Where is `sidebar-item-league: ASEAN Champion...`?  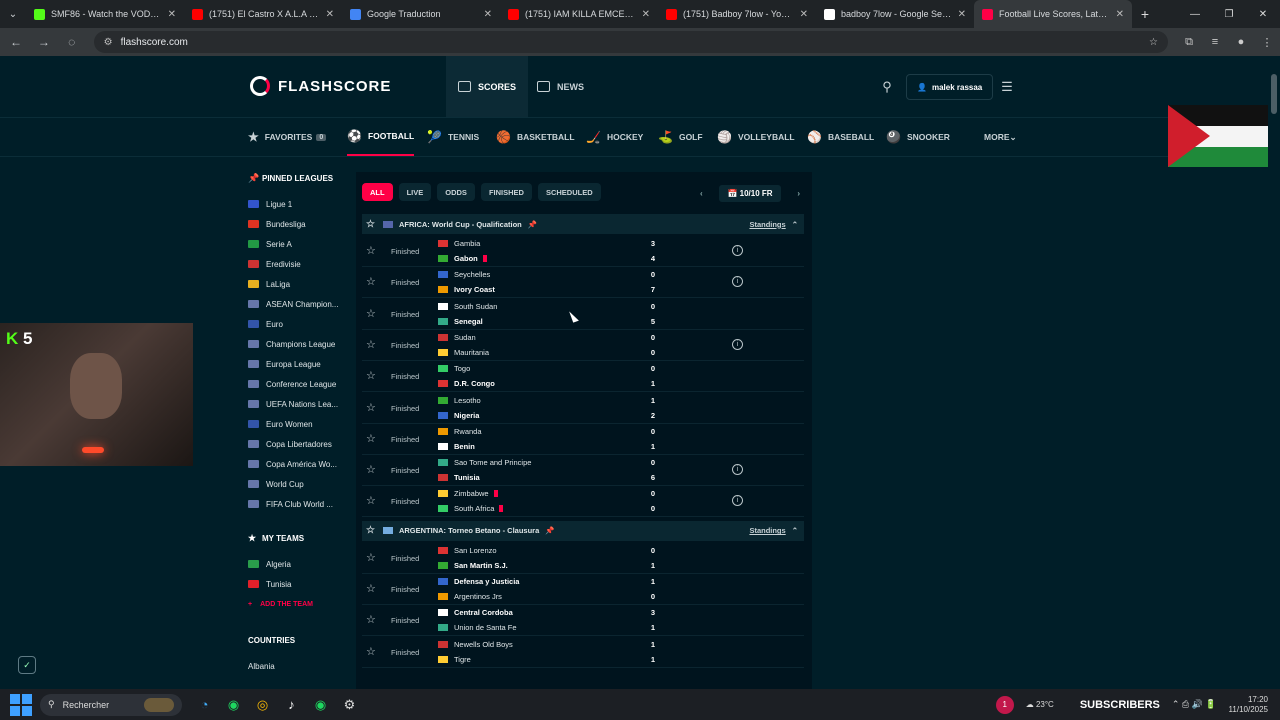
sidebar-item-league: ASEAN Champion... is located at coordinates (300, 304).